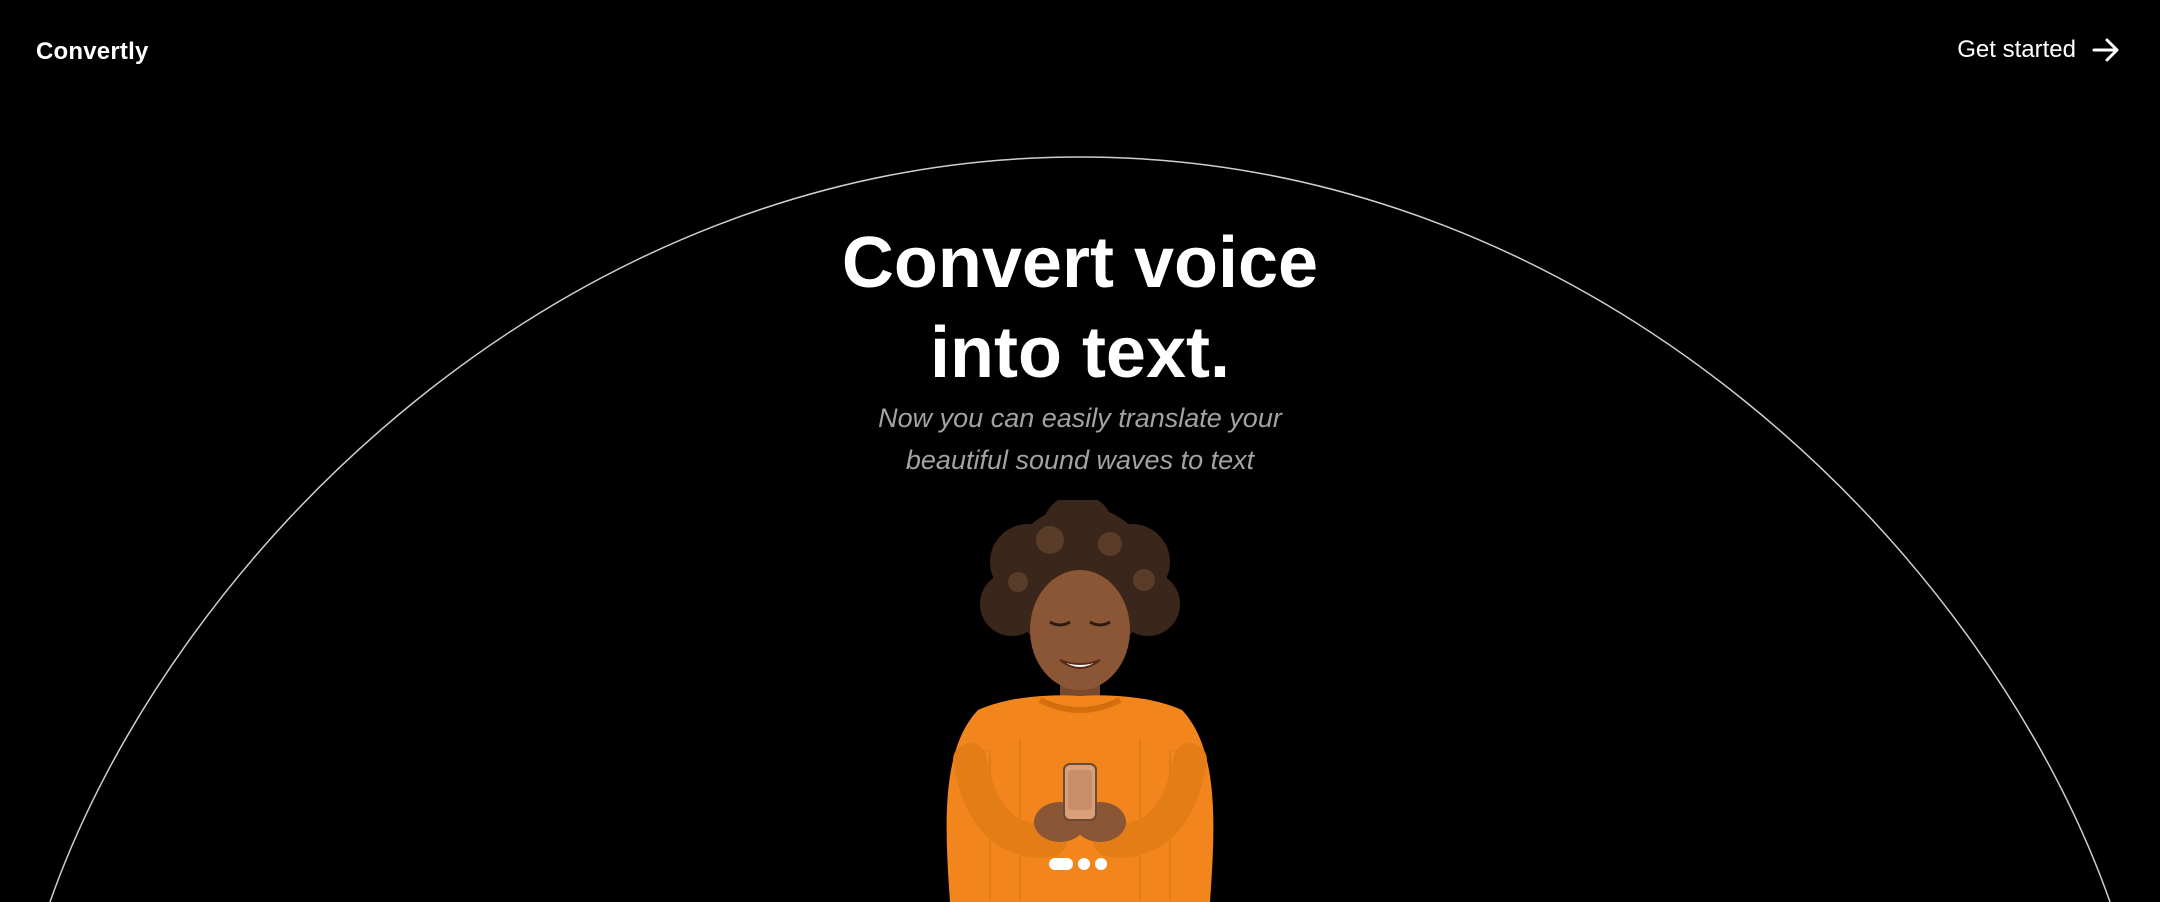 The image size is (2160, 902). What do you see at coordinates (1080, 263) in the screenshot?
I see `hero-title-line-1: Convert voice` at bounding box center [1080, 263].